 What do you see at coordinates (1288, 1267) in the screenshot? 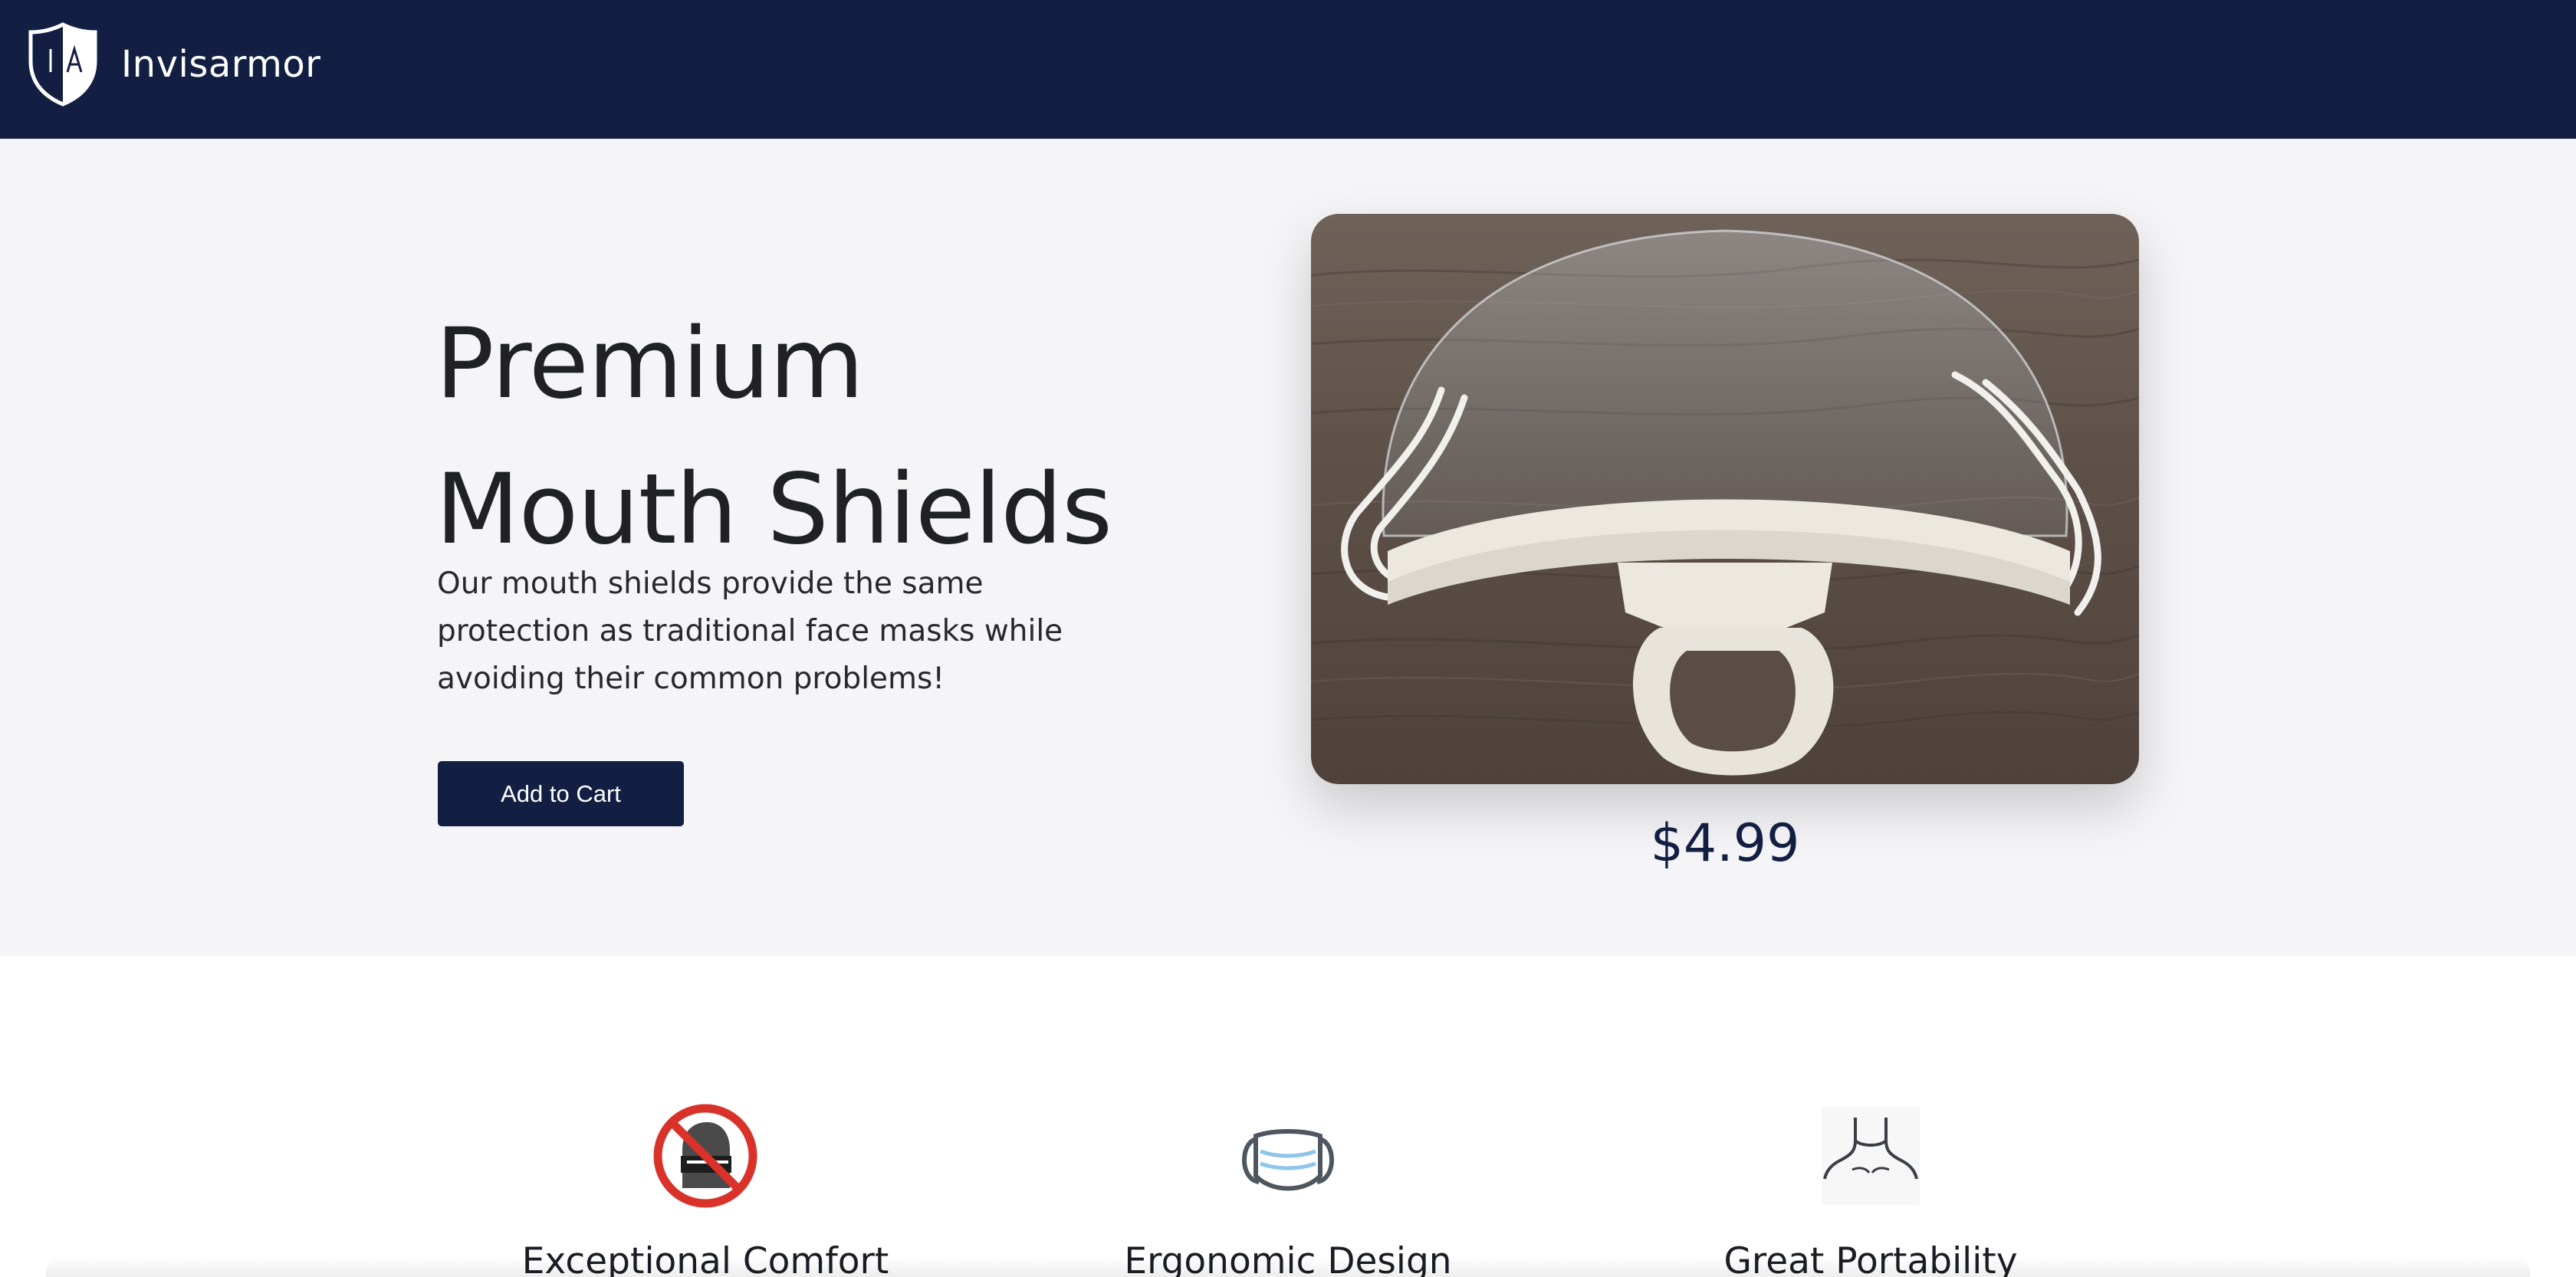
I see `bottom-card-shadow` at bounding box center [1288, 1267].